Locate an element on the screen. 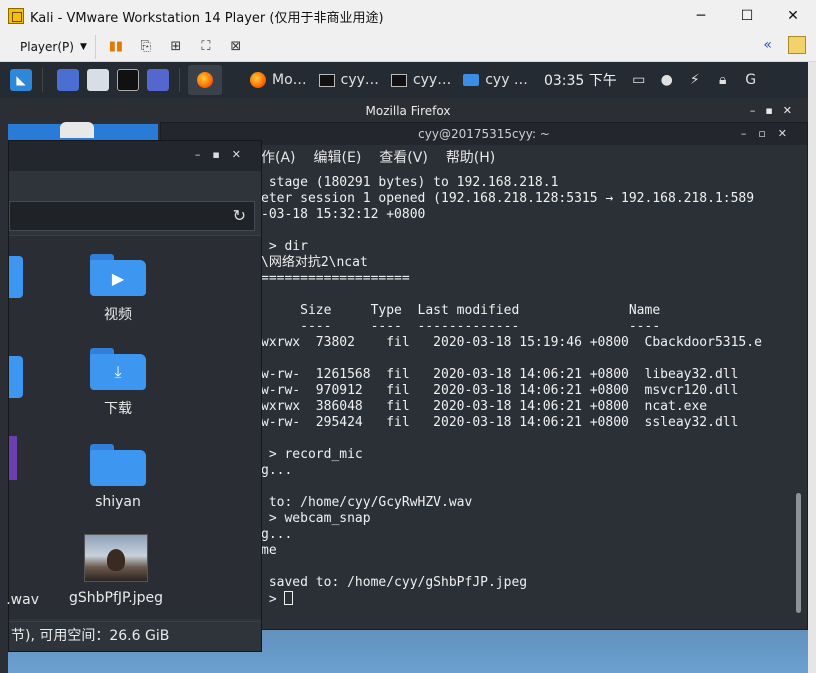  file-manager-icon is located at coordinates (98, 80).